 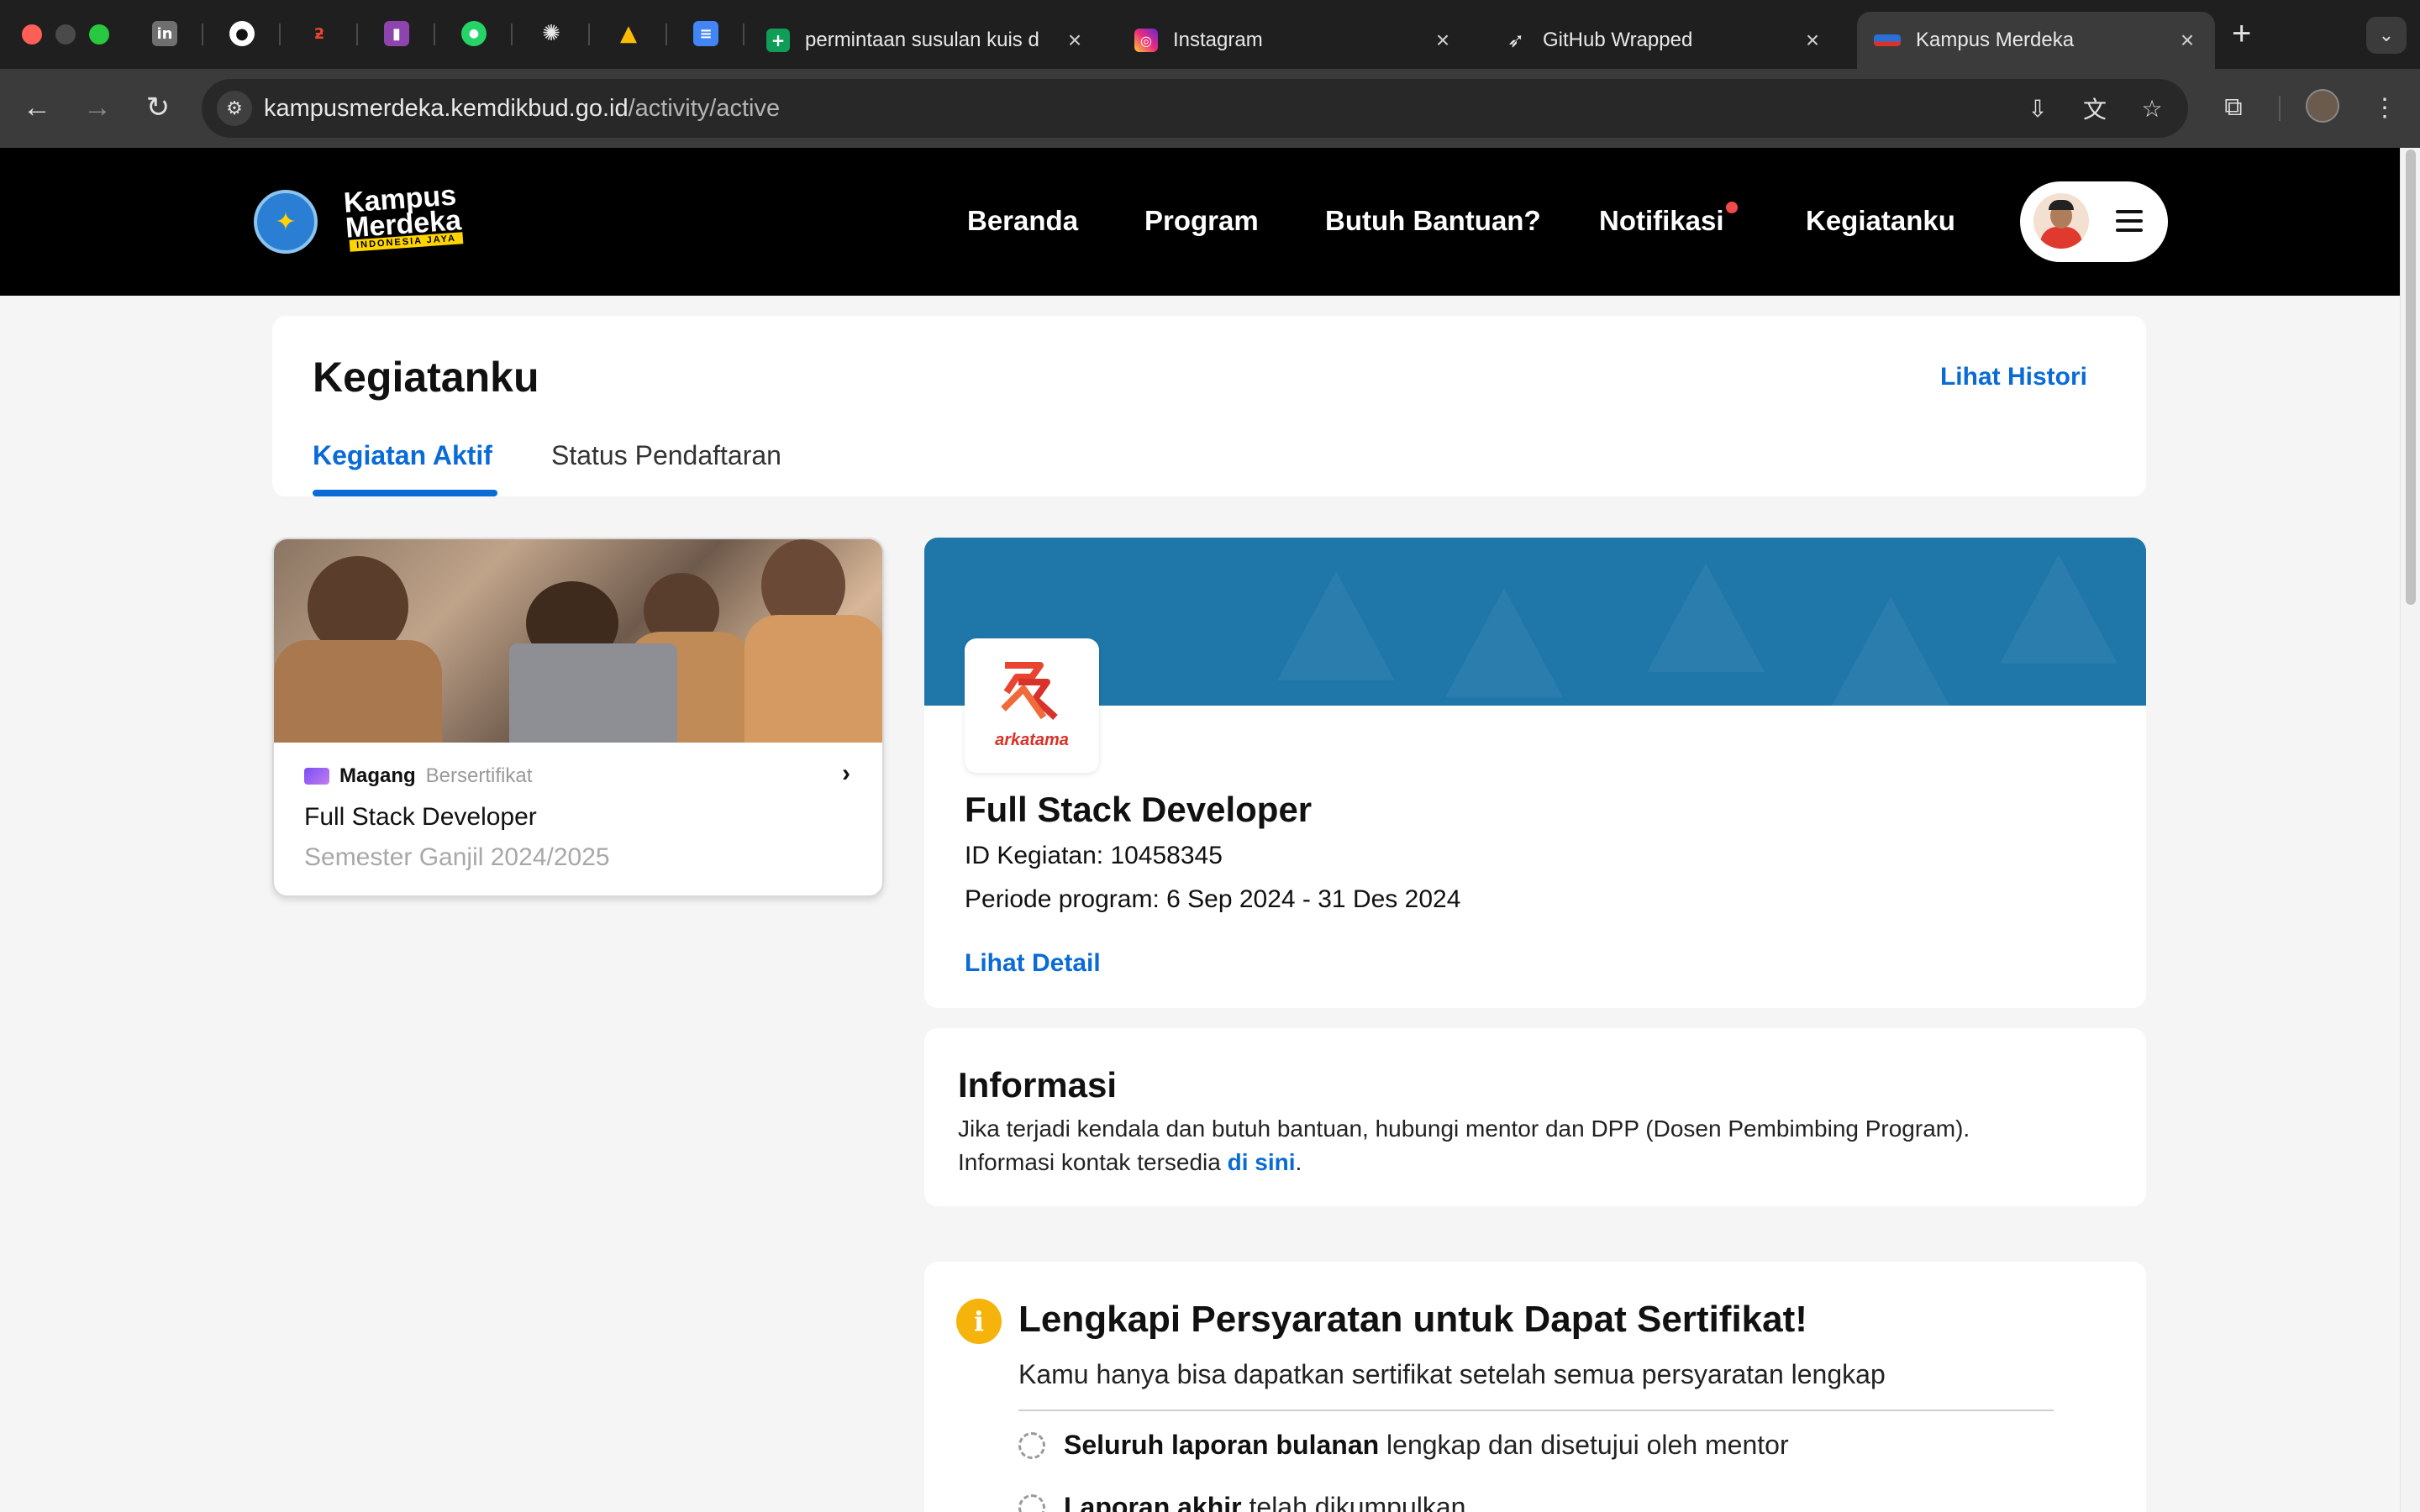 I want to click on forward-button: →, so click(x=97, y=107).